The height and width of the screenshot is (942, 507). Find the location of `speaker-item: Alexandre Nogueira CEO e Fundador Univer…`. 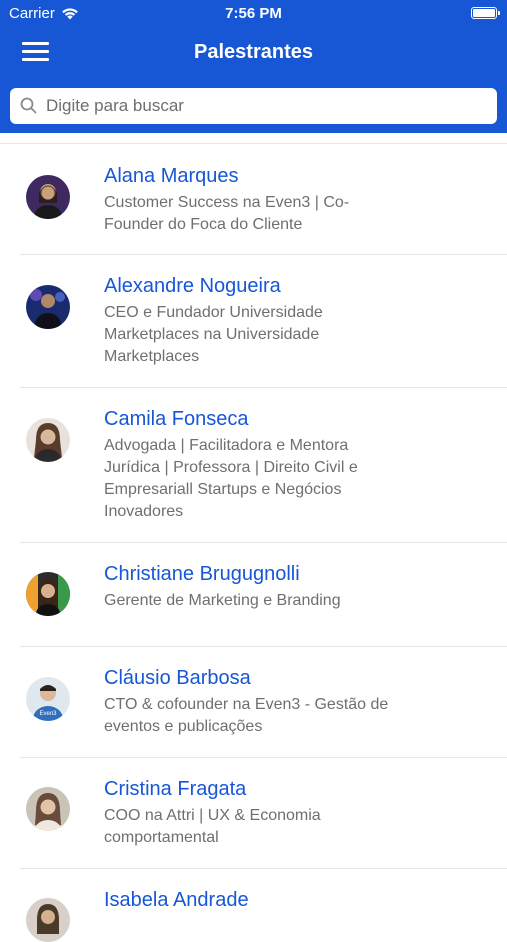

speaker-item: Alexandre Nogueira CEO e Fundador Univer… is located at coordinates (263, 321).